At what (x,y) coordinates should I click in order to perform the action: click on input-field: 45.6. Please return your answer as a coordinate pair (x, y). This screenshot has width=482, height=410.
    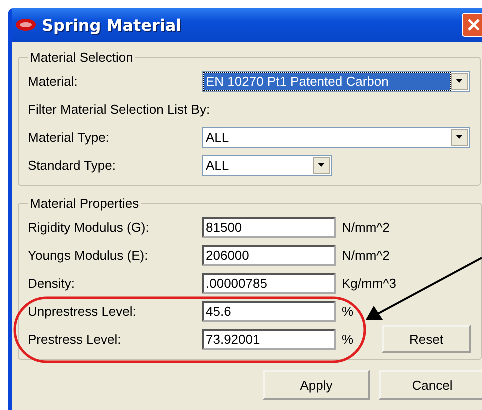
    Looking at the image, I should click on (269, 311).